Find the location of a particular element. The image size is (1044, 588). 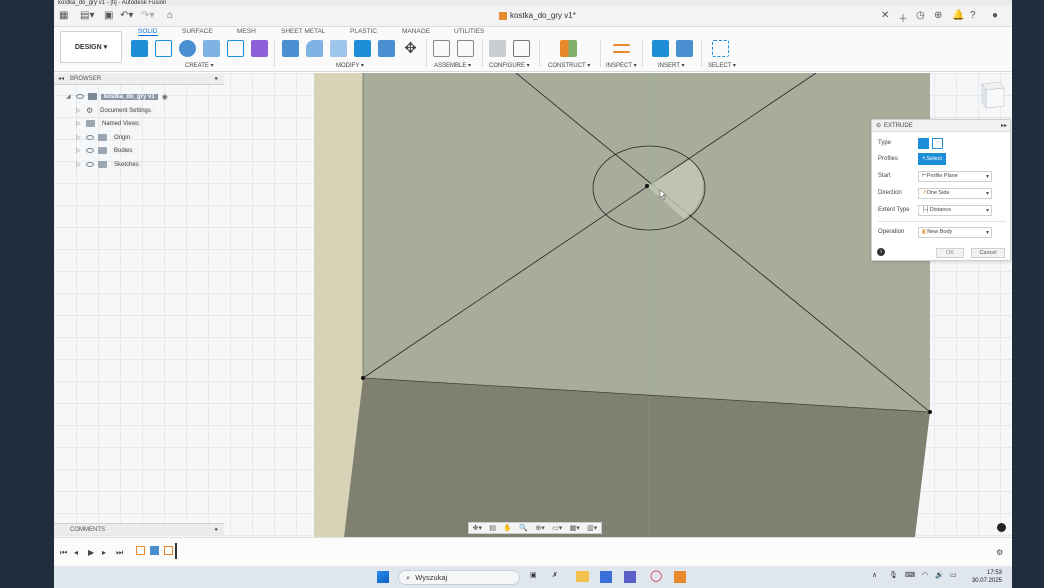

timeline-settings-icon: ⚙ is located at coordinates (999, 552).